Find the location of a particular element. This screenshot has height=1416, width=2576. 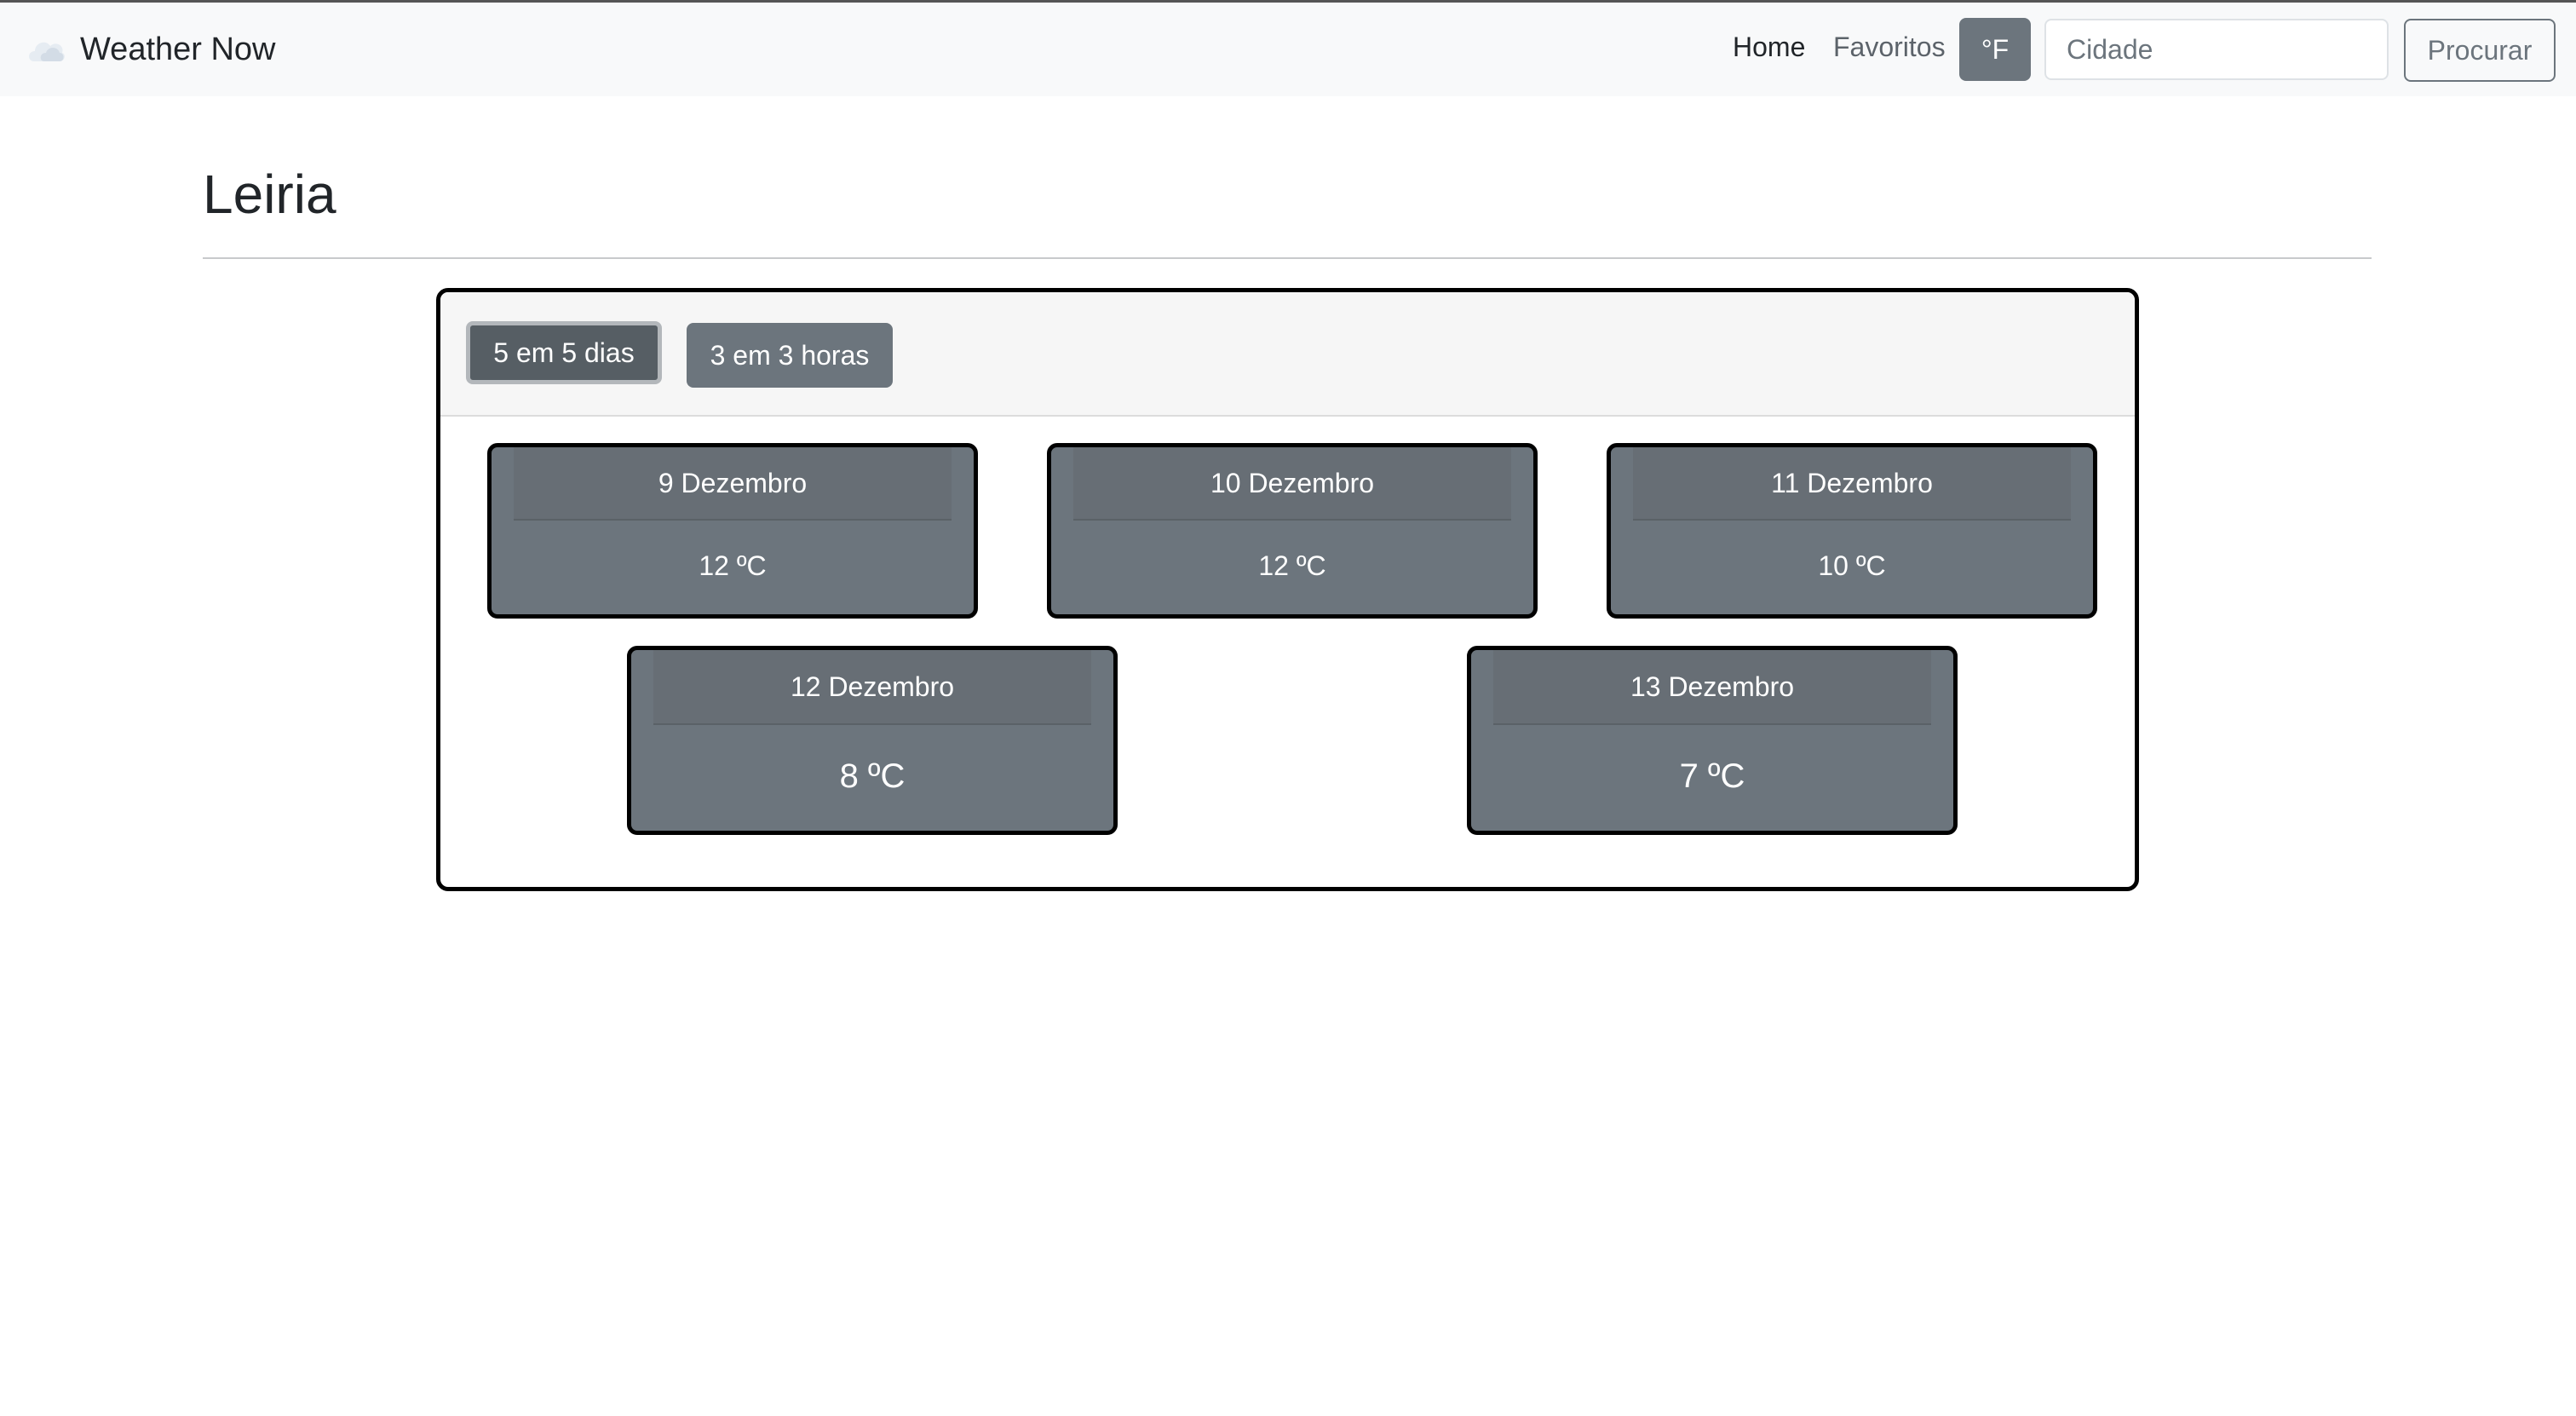

day-card-date: 12 Dezembro is located at coordinates (872, 687).